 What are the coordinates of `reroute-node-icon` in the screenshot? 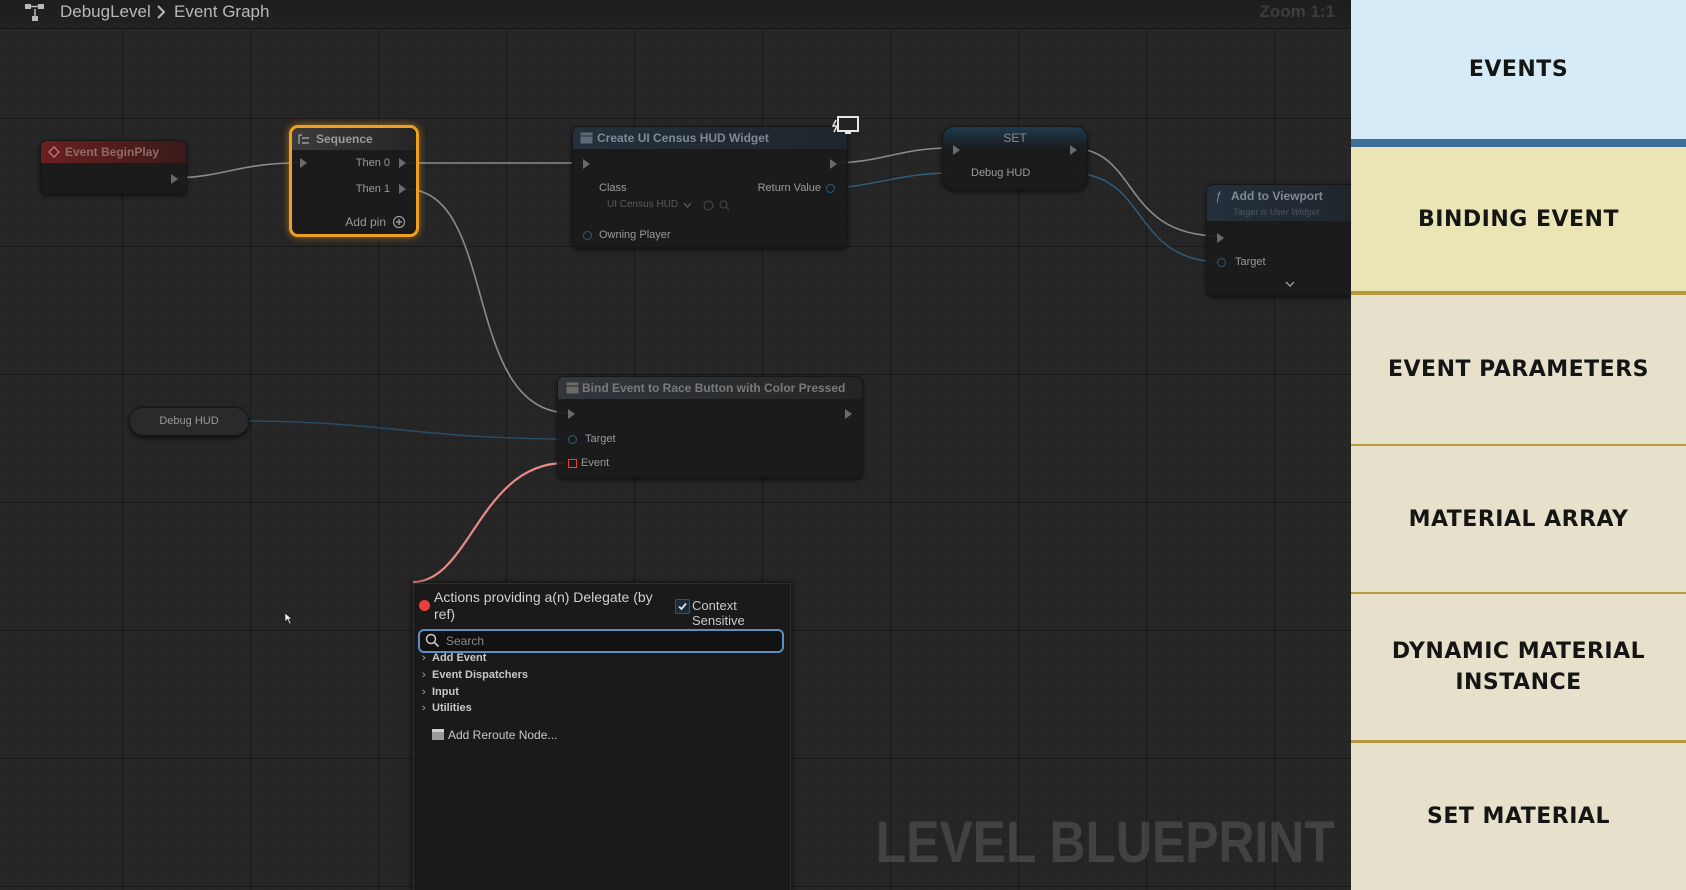 It's located at (438, 734).